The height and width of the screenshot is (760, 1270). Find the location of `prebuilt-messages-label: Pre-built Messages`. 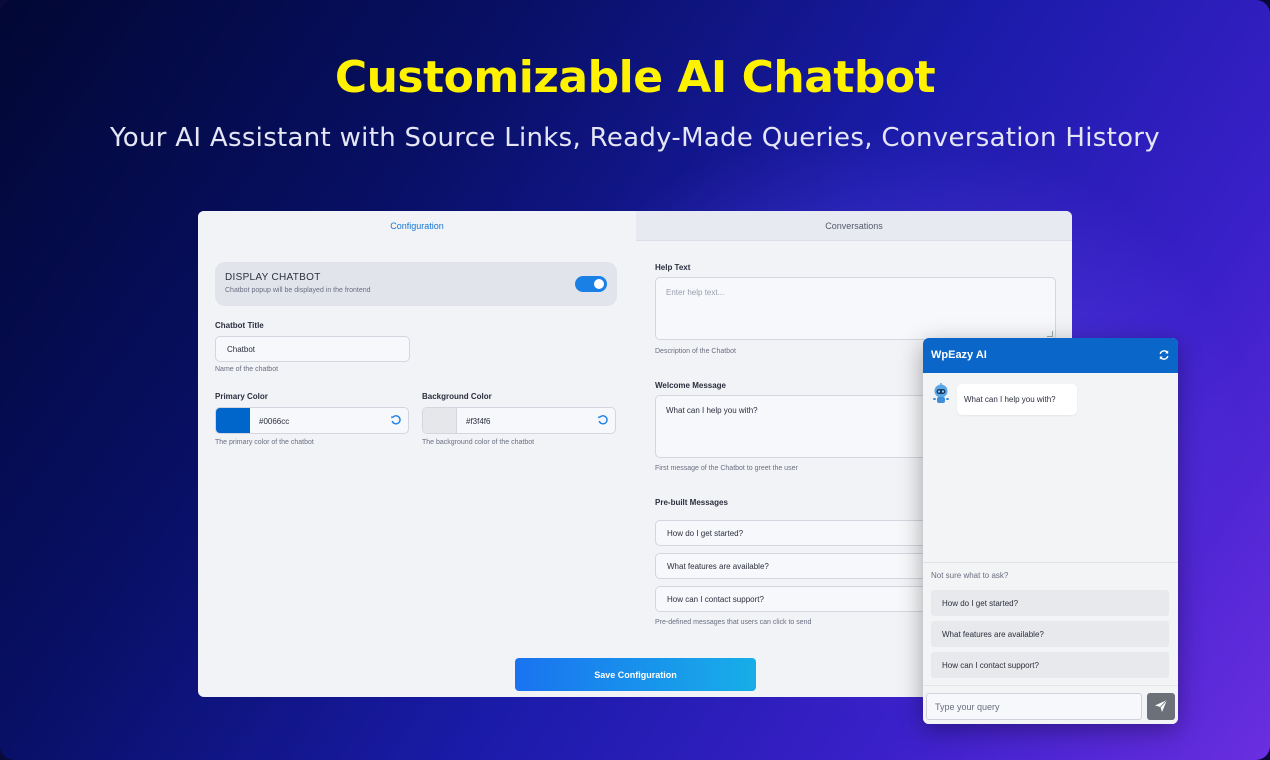

prebuilt-messages-label: Pre-built Messages is located at coordinates (691, 502).